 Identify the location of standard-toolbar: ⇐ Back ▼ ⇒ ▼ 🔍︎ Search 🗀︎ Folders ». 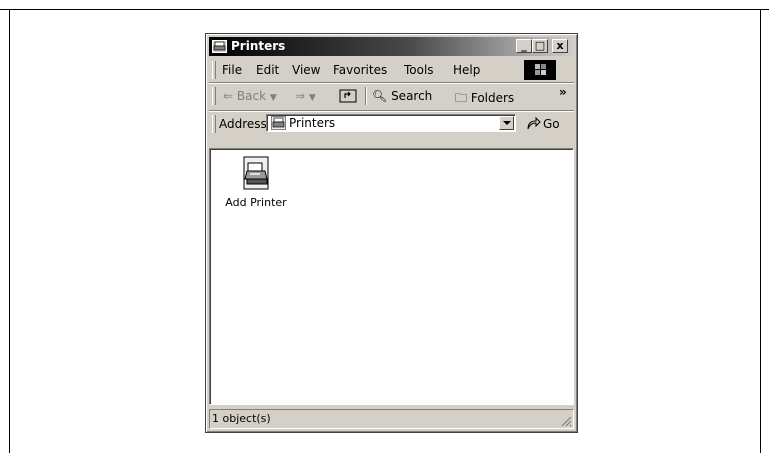
(391, 96).